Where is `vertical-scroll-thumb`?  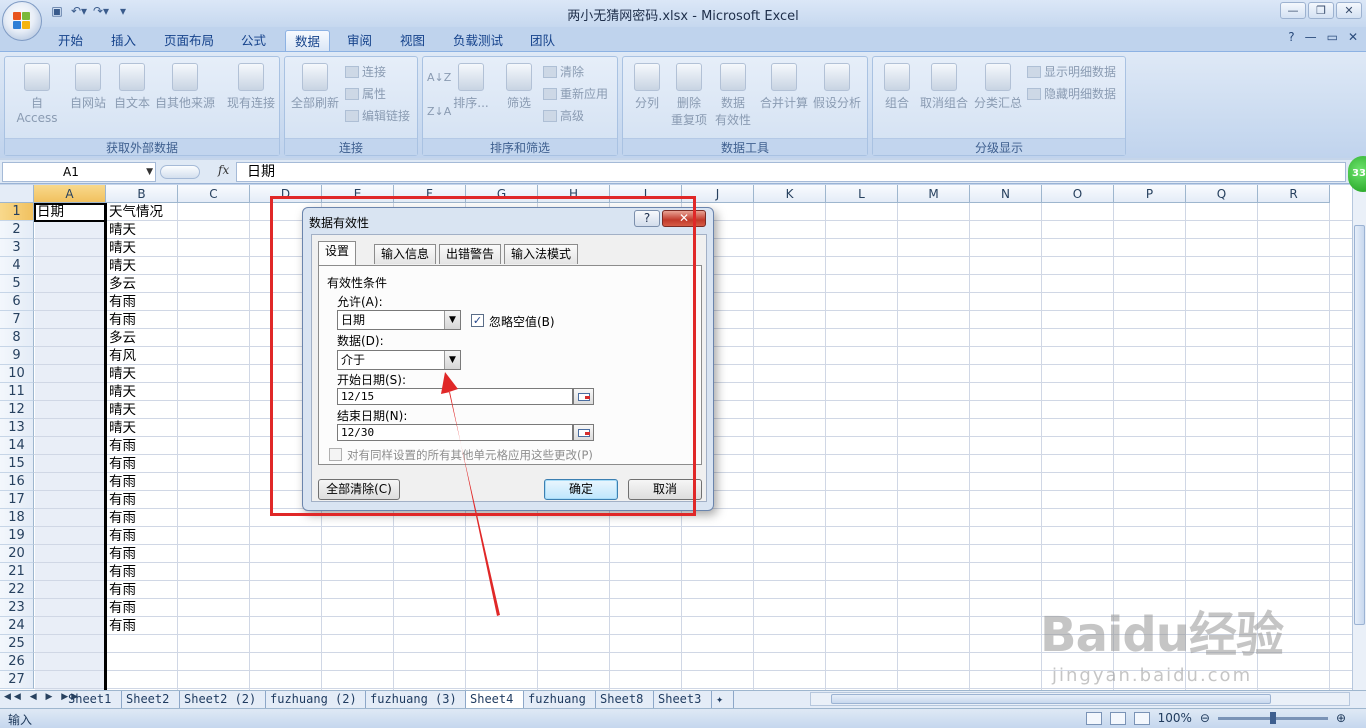
vertical-scroll-thumb is located at coordinates (1359, 425).